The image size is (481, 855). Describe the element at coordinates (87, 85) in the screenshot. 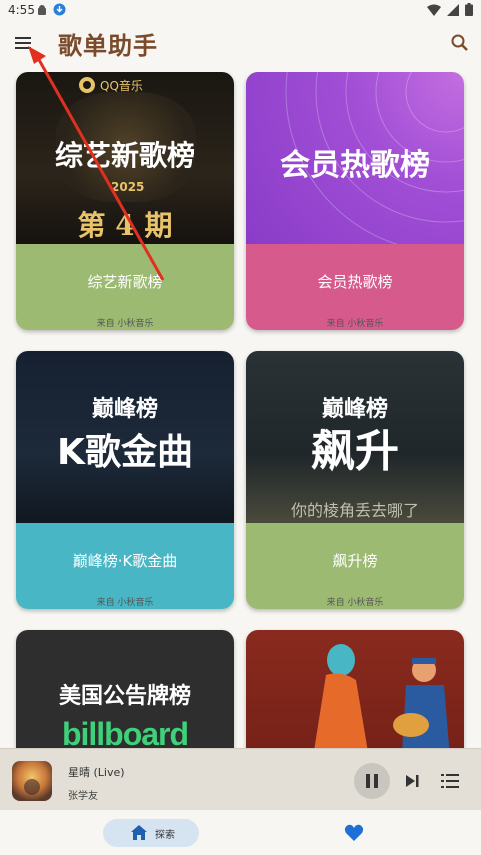

I see `qq-music-icon` at that location.